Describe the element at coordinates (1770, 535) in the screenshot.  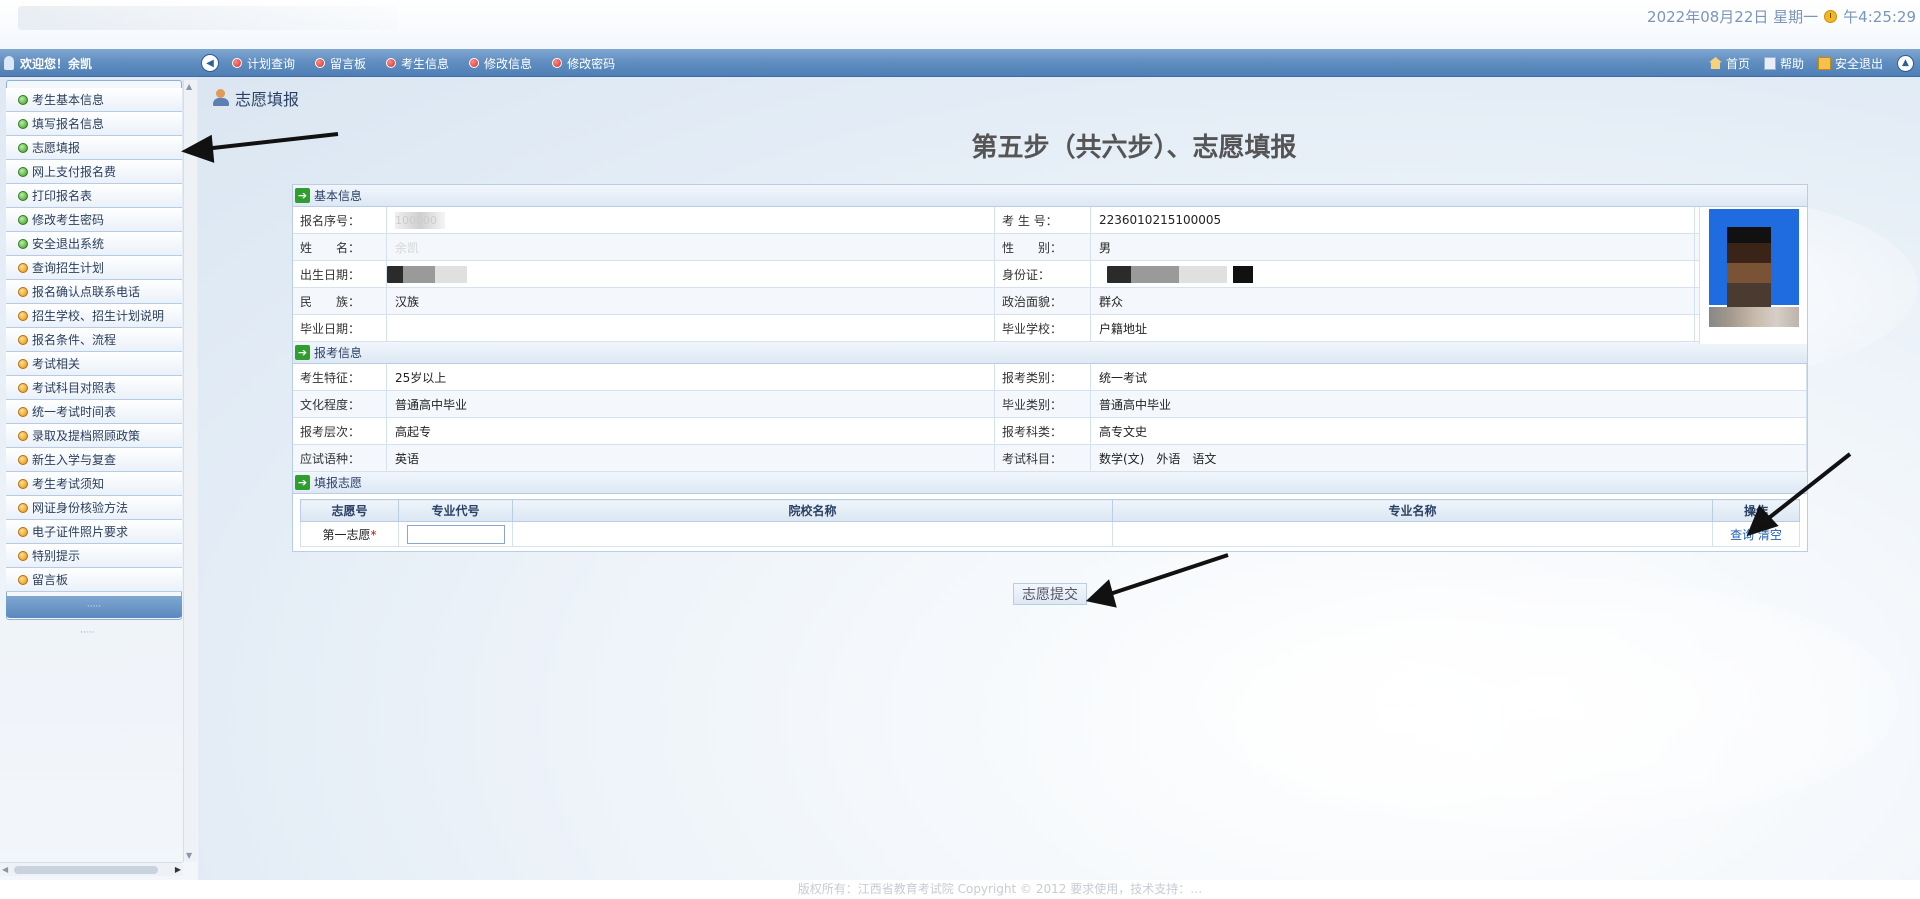
I see `clear-link: 清空` at that location.